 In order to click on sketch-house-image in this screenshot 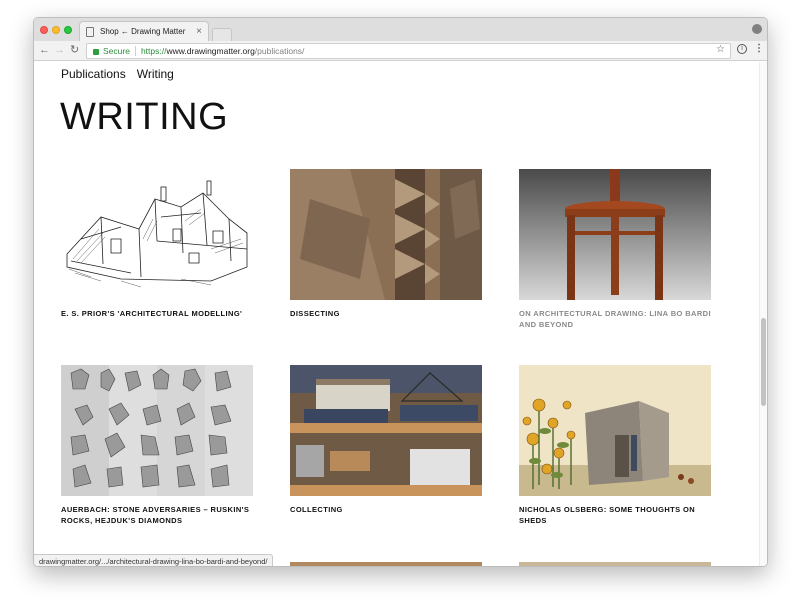, I will do `click(157, 234)`.